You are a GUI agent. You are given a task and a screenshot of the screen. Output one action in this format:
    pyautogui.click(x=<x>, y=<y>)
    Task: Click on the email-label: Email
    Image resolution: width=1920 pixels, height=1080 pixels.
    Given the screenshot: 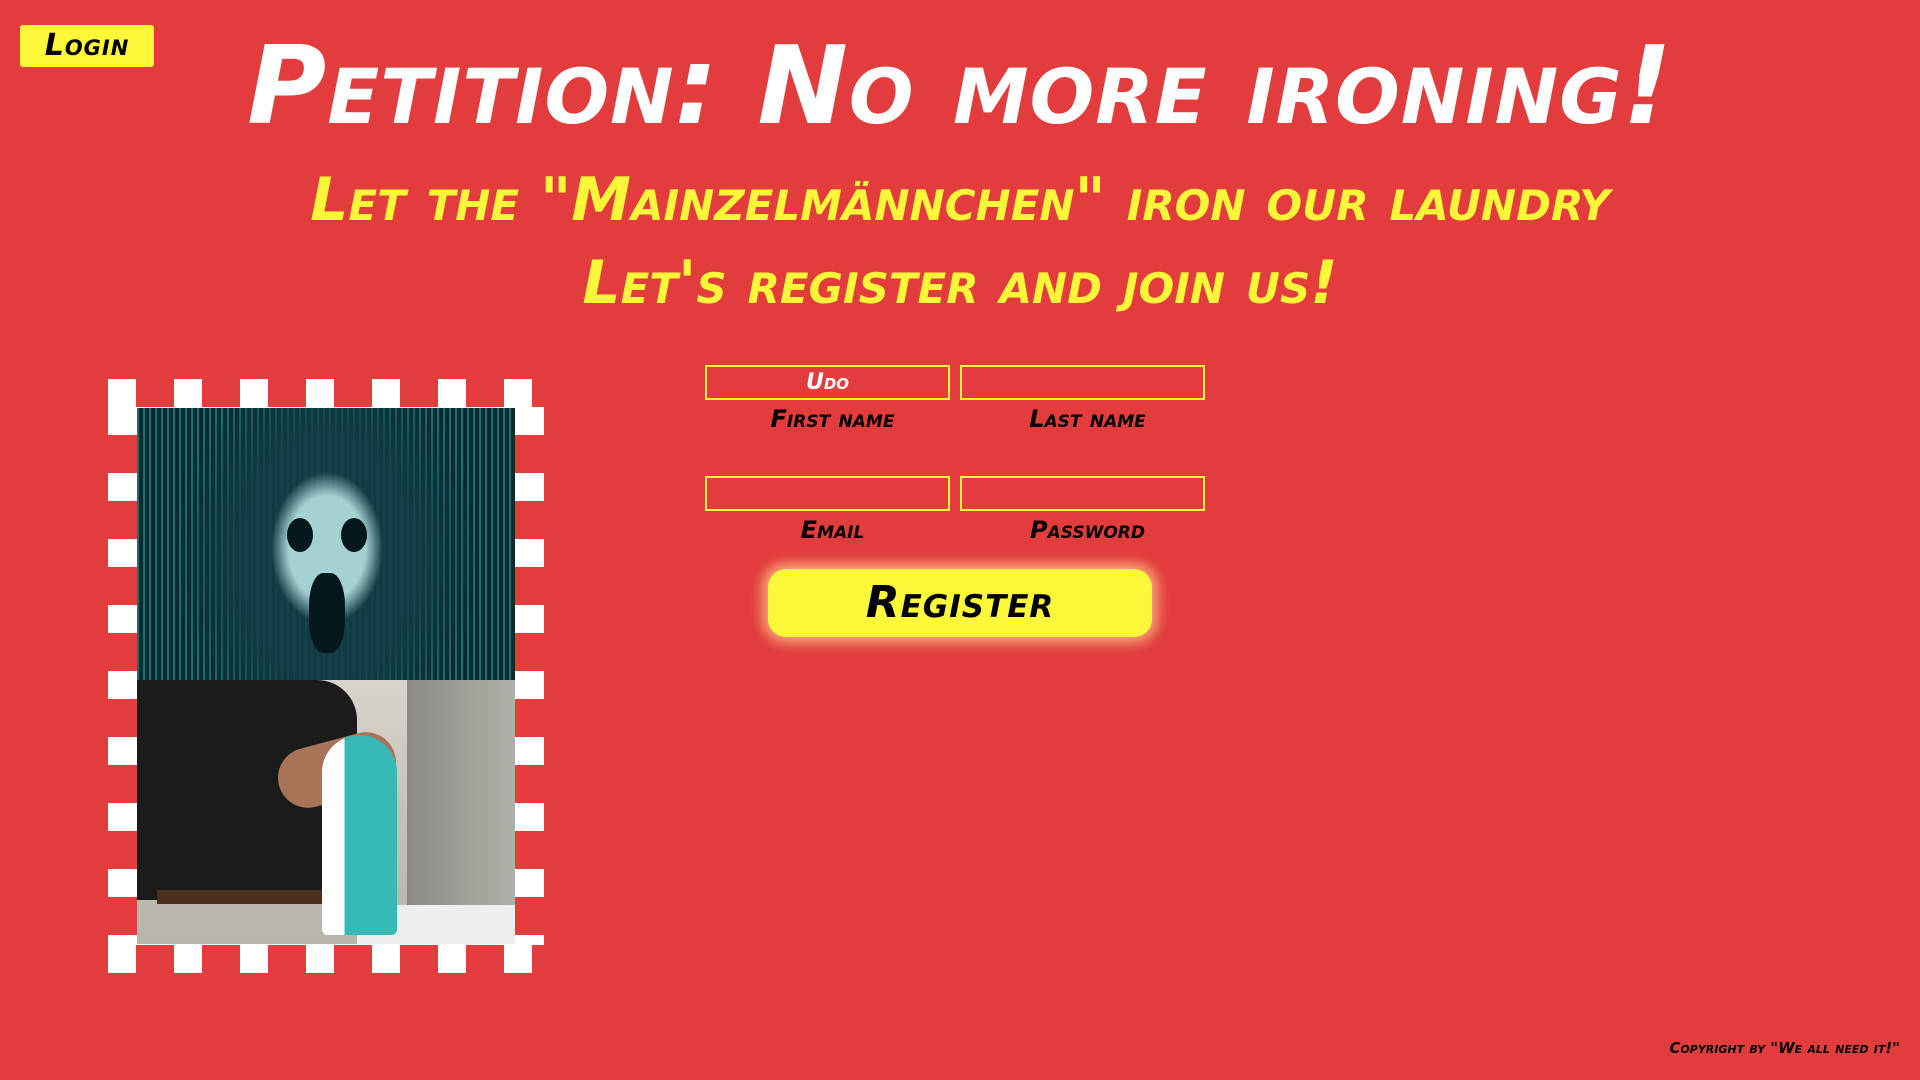 What is the action you would take?
    pyautogui.click(x=832, y=530)
    